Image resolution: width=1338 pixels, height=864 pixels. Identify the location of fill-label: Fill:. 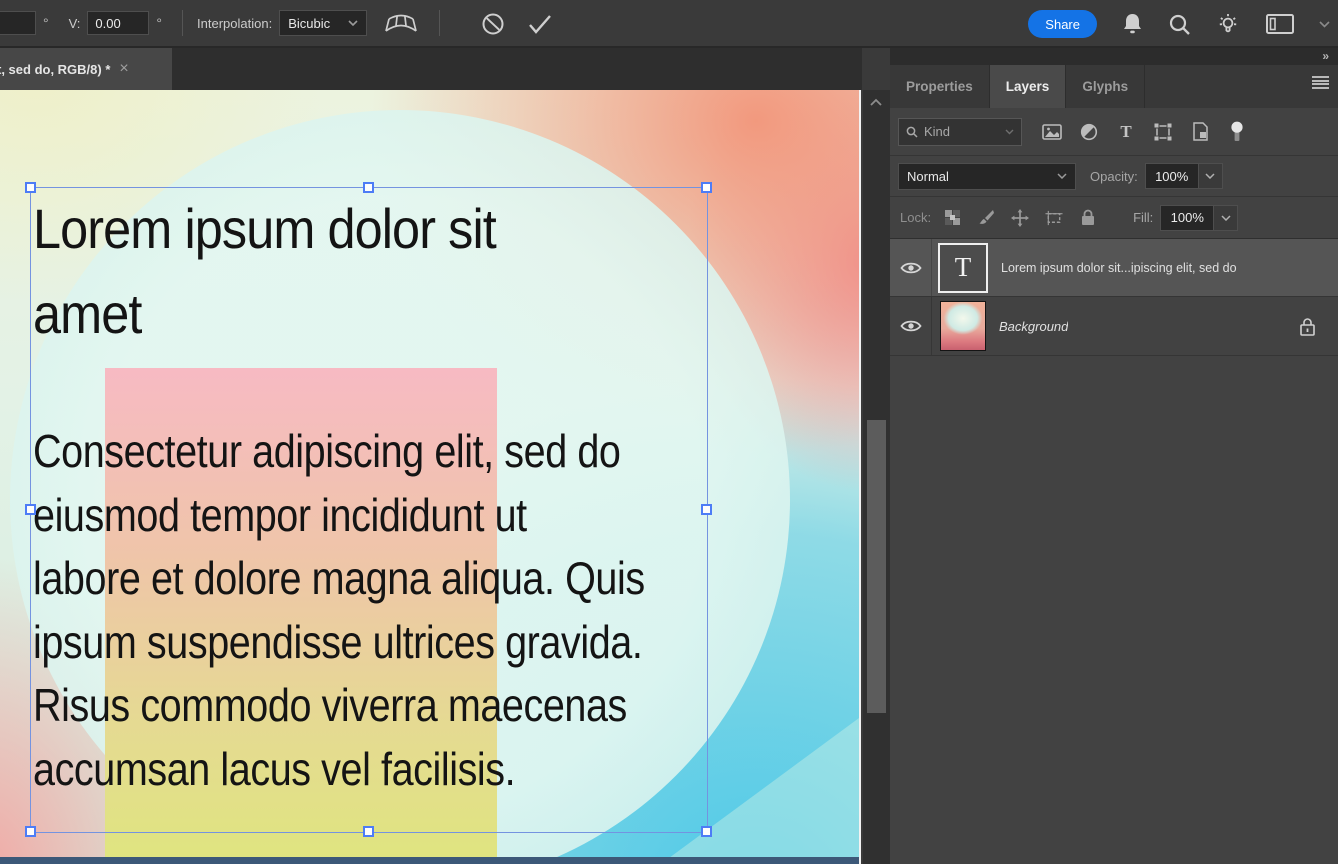
(1143, 217).